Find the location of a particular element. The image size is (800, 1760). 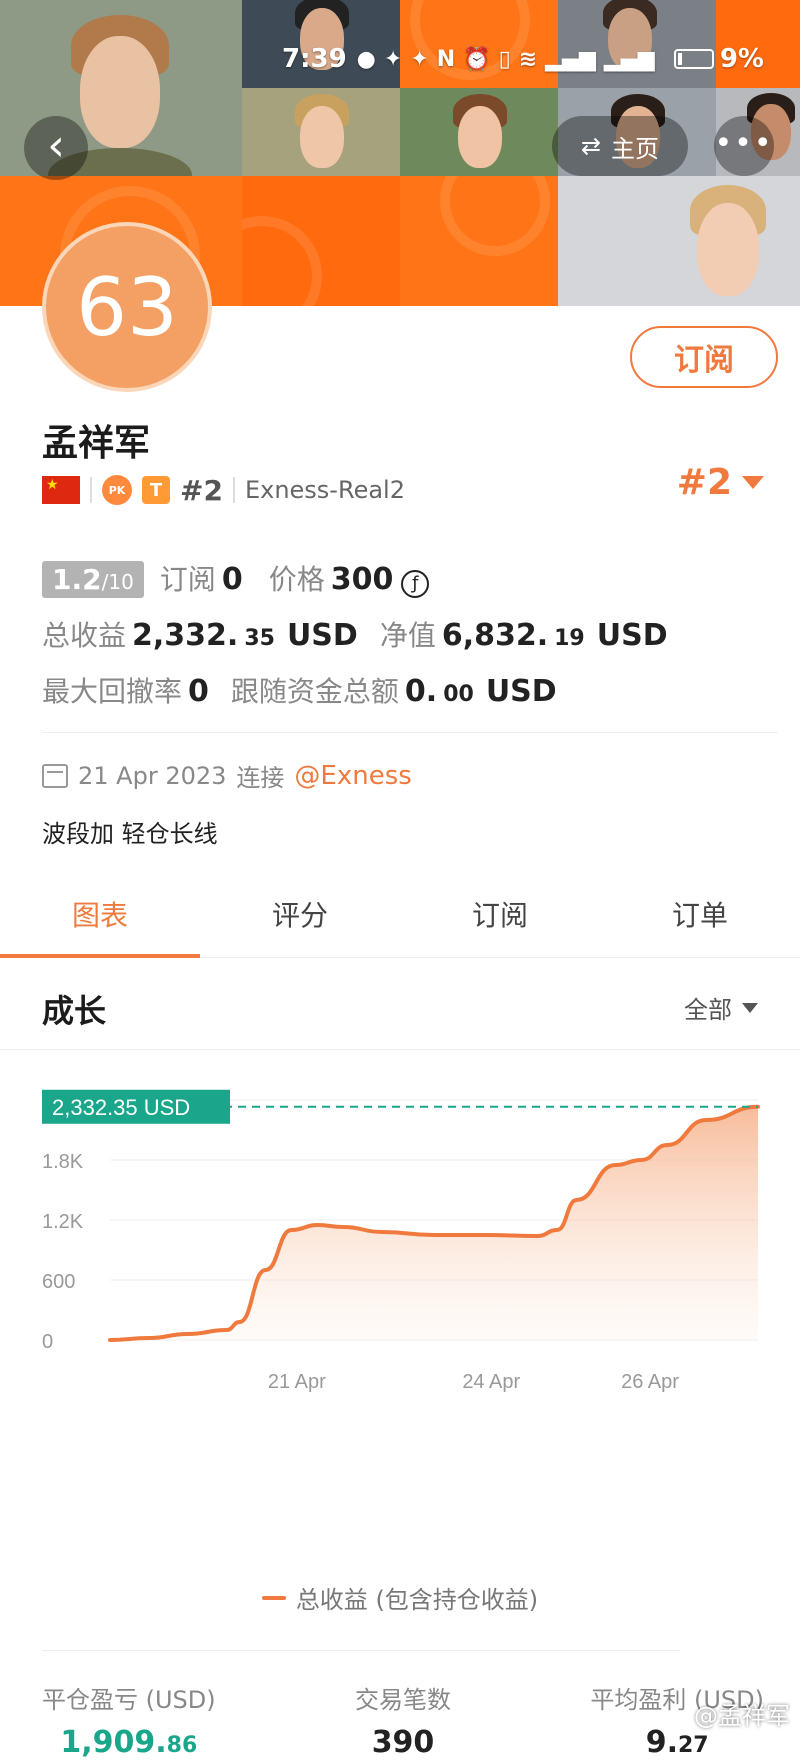

range-filter-dropdown: 全部 is located at coordinates (721, 1007).